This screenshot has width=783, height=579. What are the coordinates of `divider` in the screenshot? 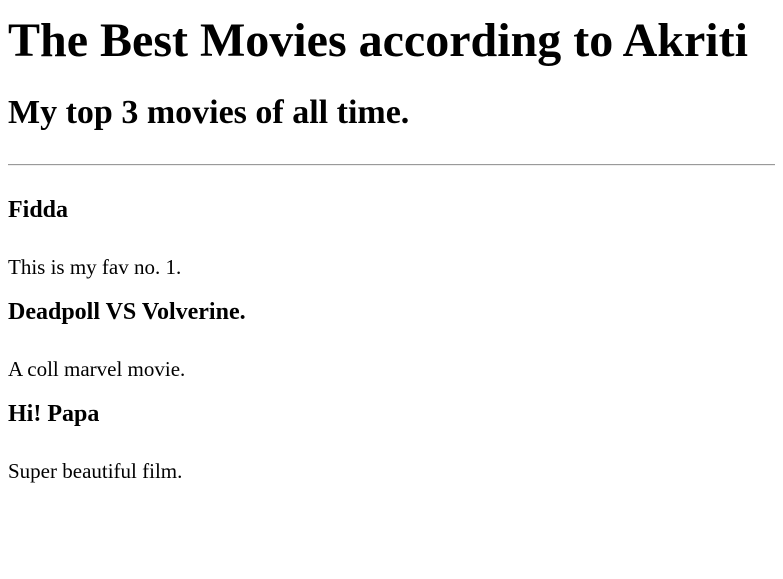 It's located at (391, 165).